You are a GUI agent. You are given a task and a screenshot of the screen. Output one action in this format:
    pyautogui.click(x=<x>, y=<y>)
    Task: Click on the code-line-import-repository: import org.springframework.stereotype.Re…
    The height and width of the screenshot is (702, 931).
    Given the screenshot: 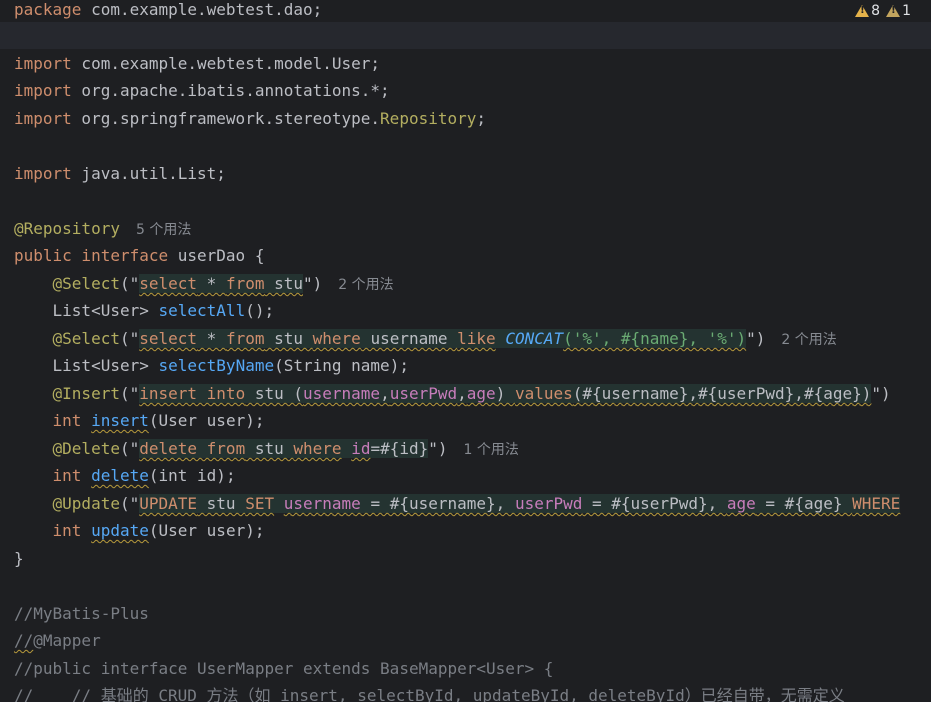 What is the action you would take?
    pyautogui.click(x=250, y=118)
    